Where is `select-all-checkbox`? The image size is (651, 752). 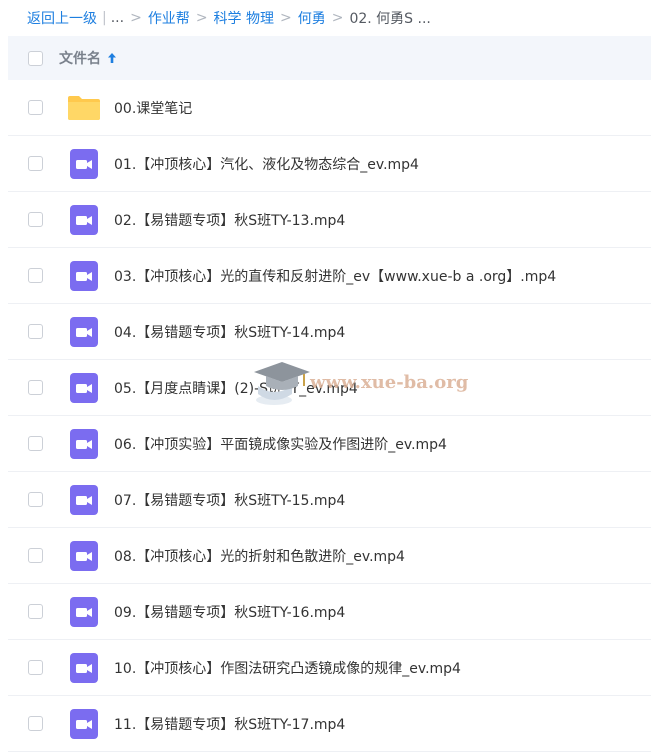
select-all-checkbox is located at coordinates (35, 58).